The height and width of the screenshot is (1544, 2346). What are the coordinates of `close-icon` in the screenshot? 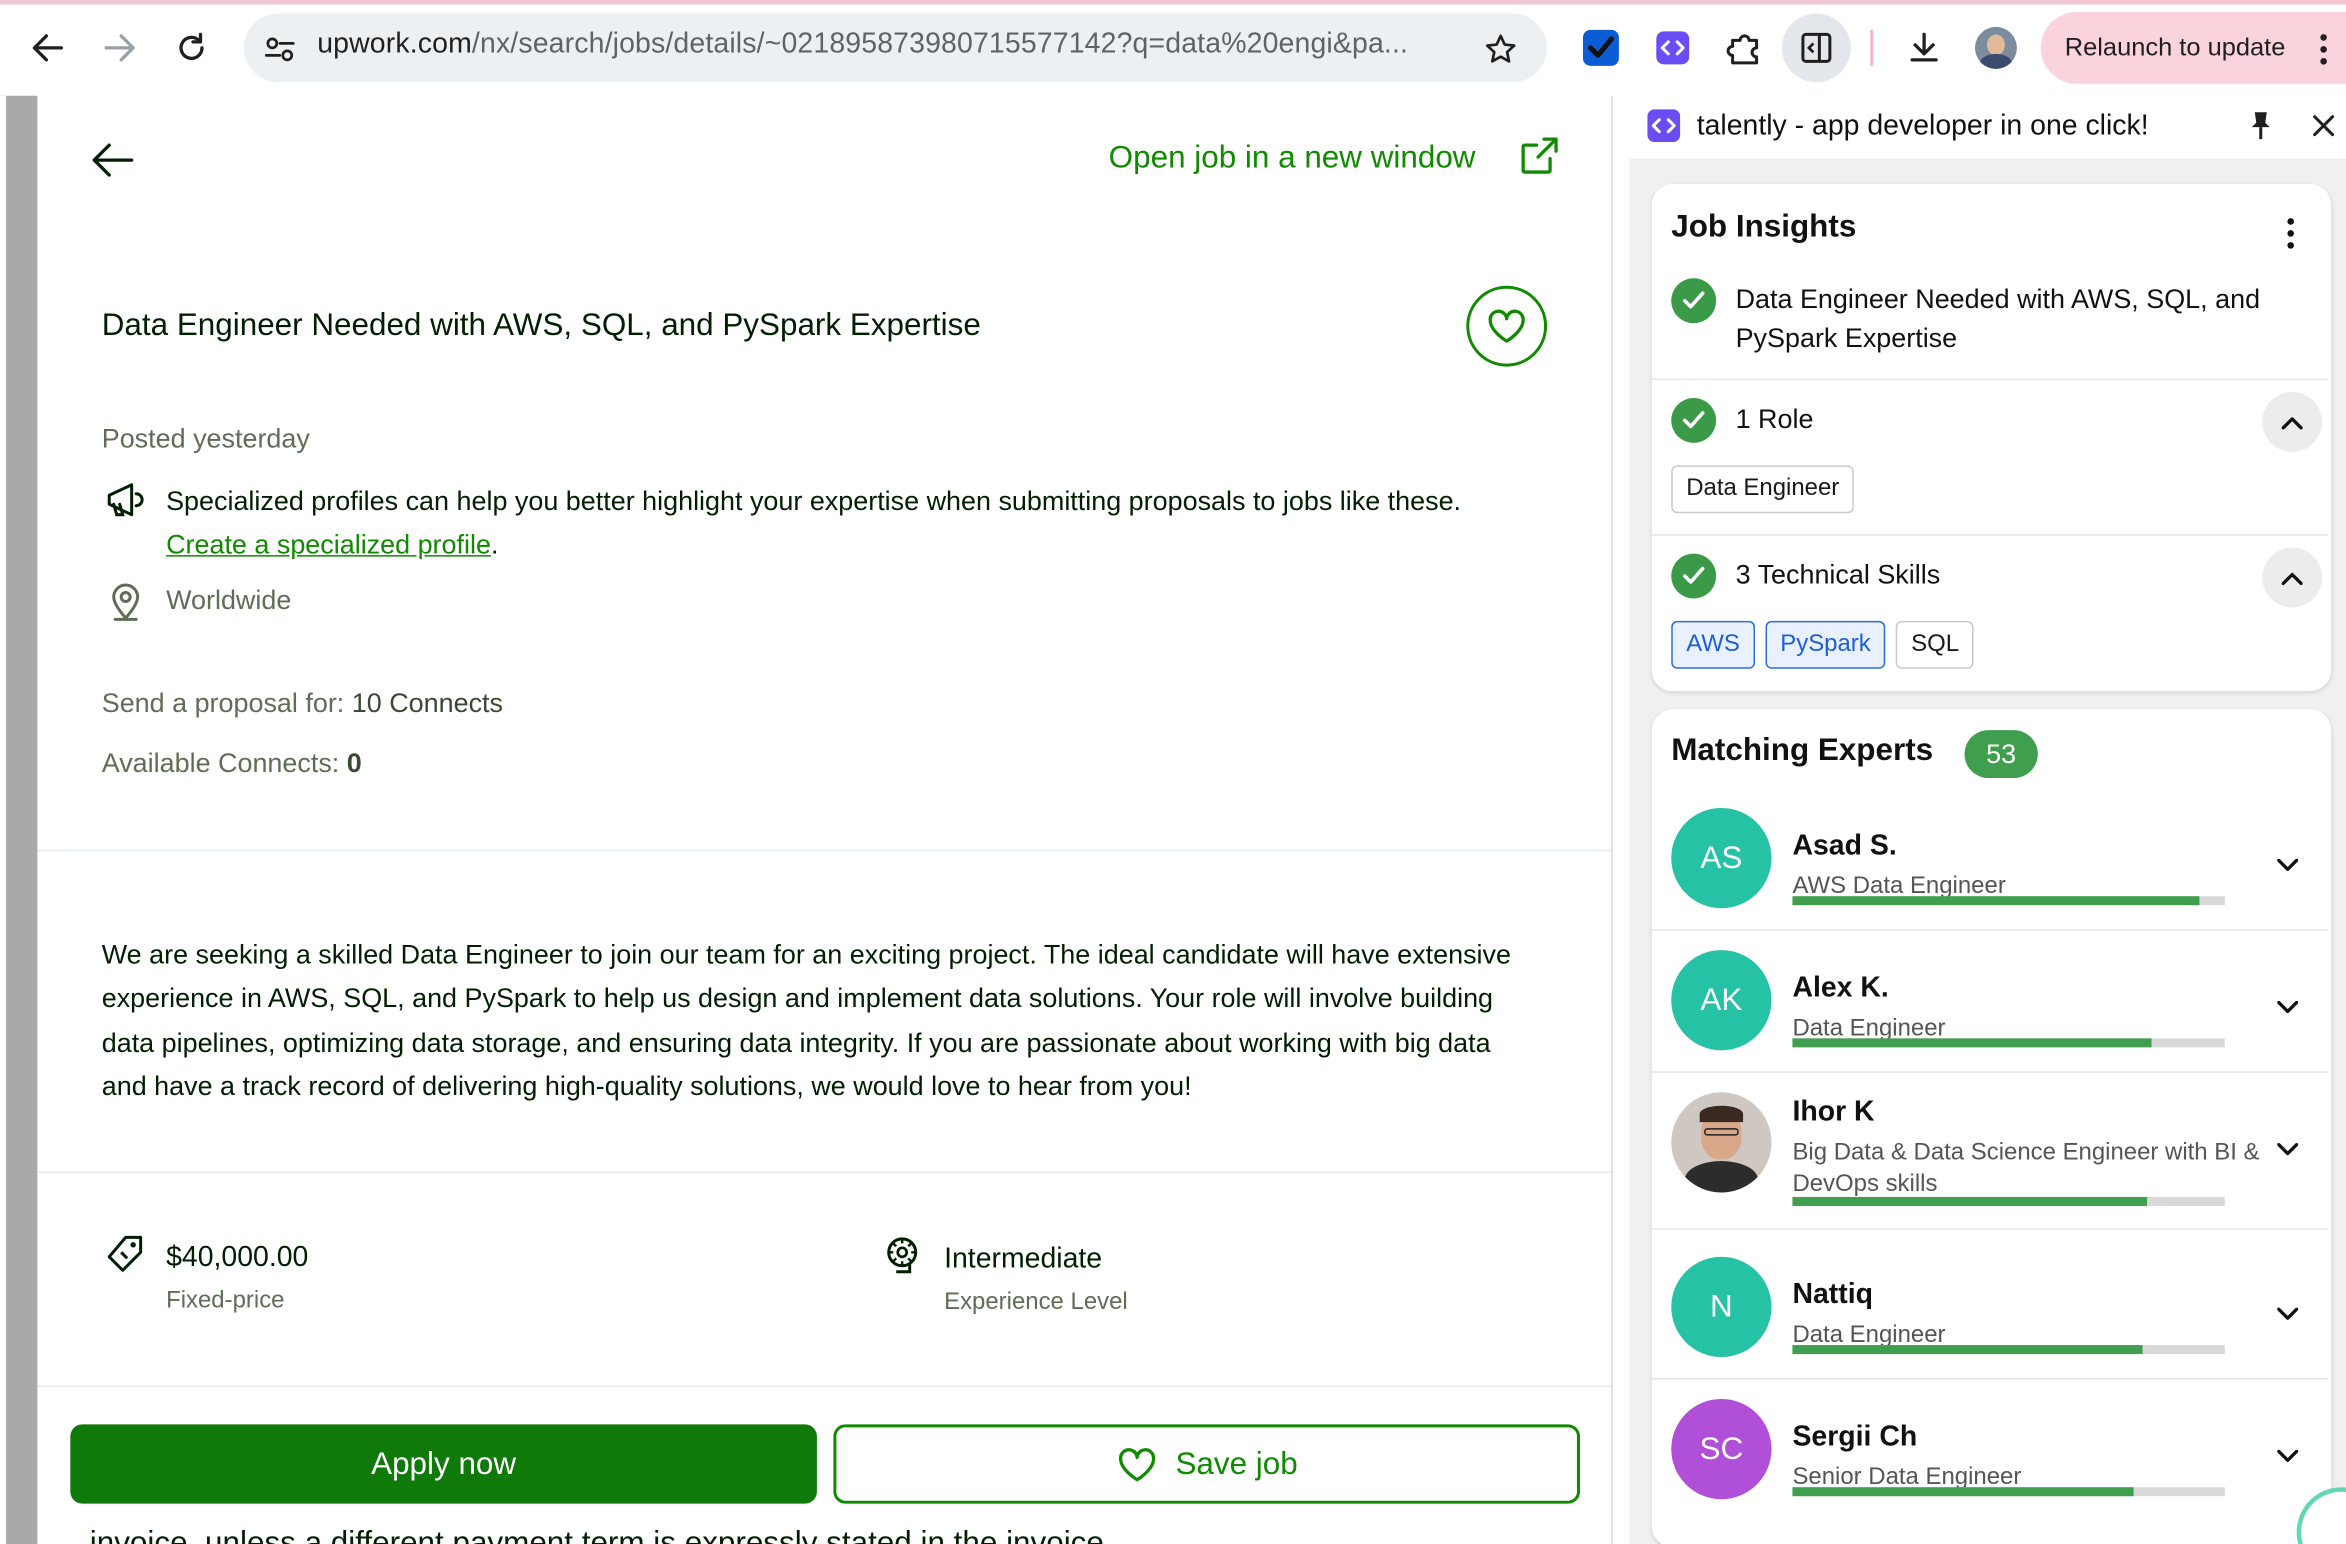 It's located at (2325, 127).